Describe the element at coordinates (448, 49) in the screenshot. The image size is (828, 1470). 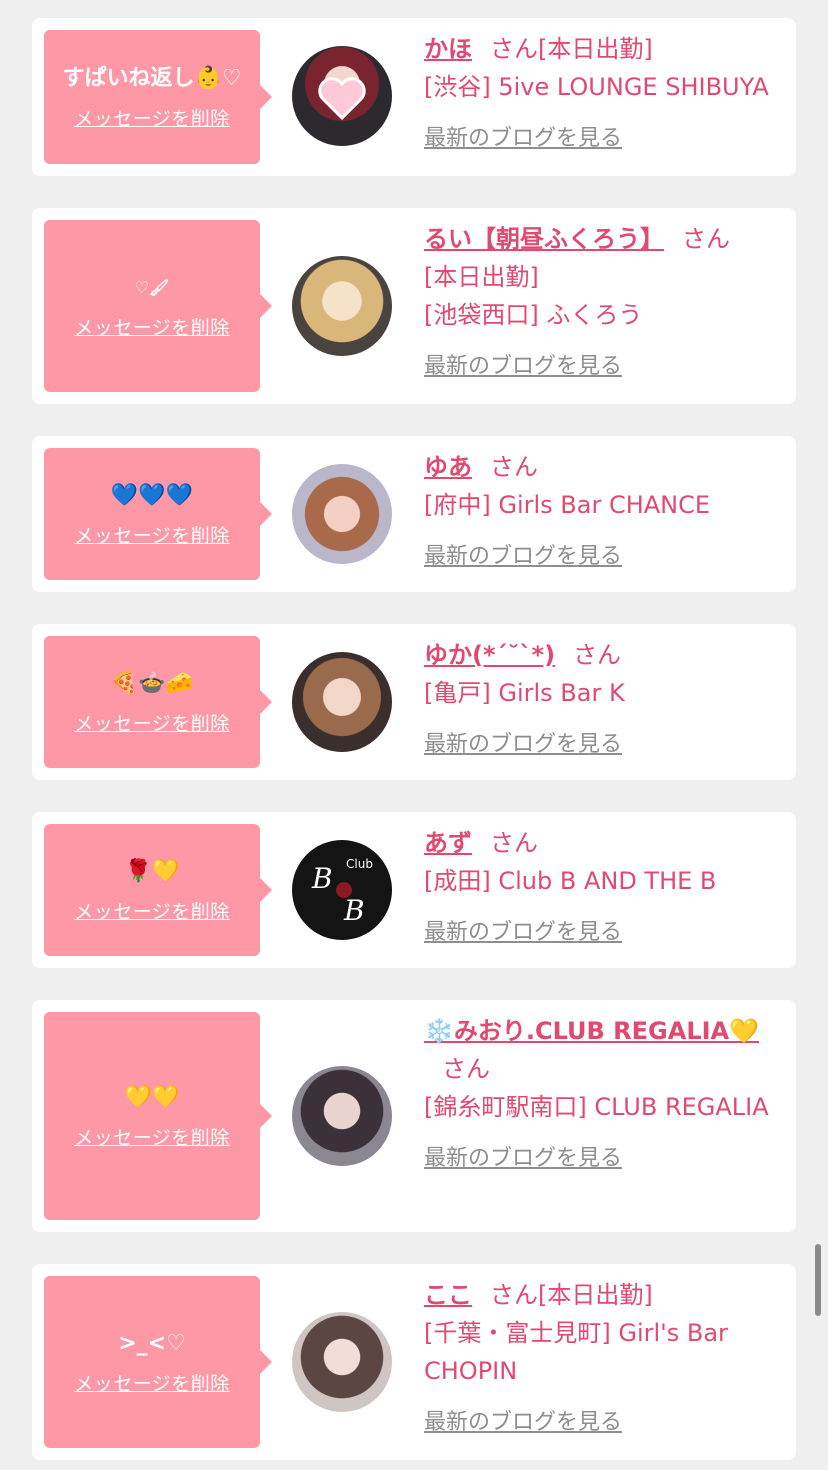
I see `cast-name-link: かほ` at that location.